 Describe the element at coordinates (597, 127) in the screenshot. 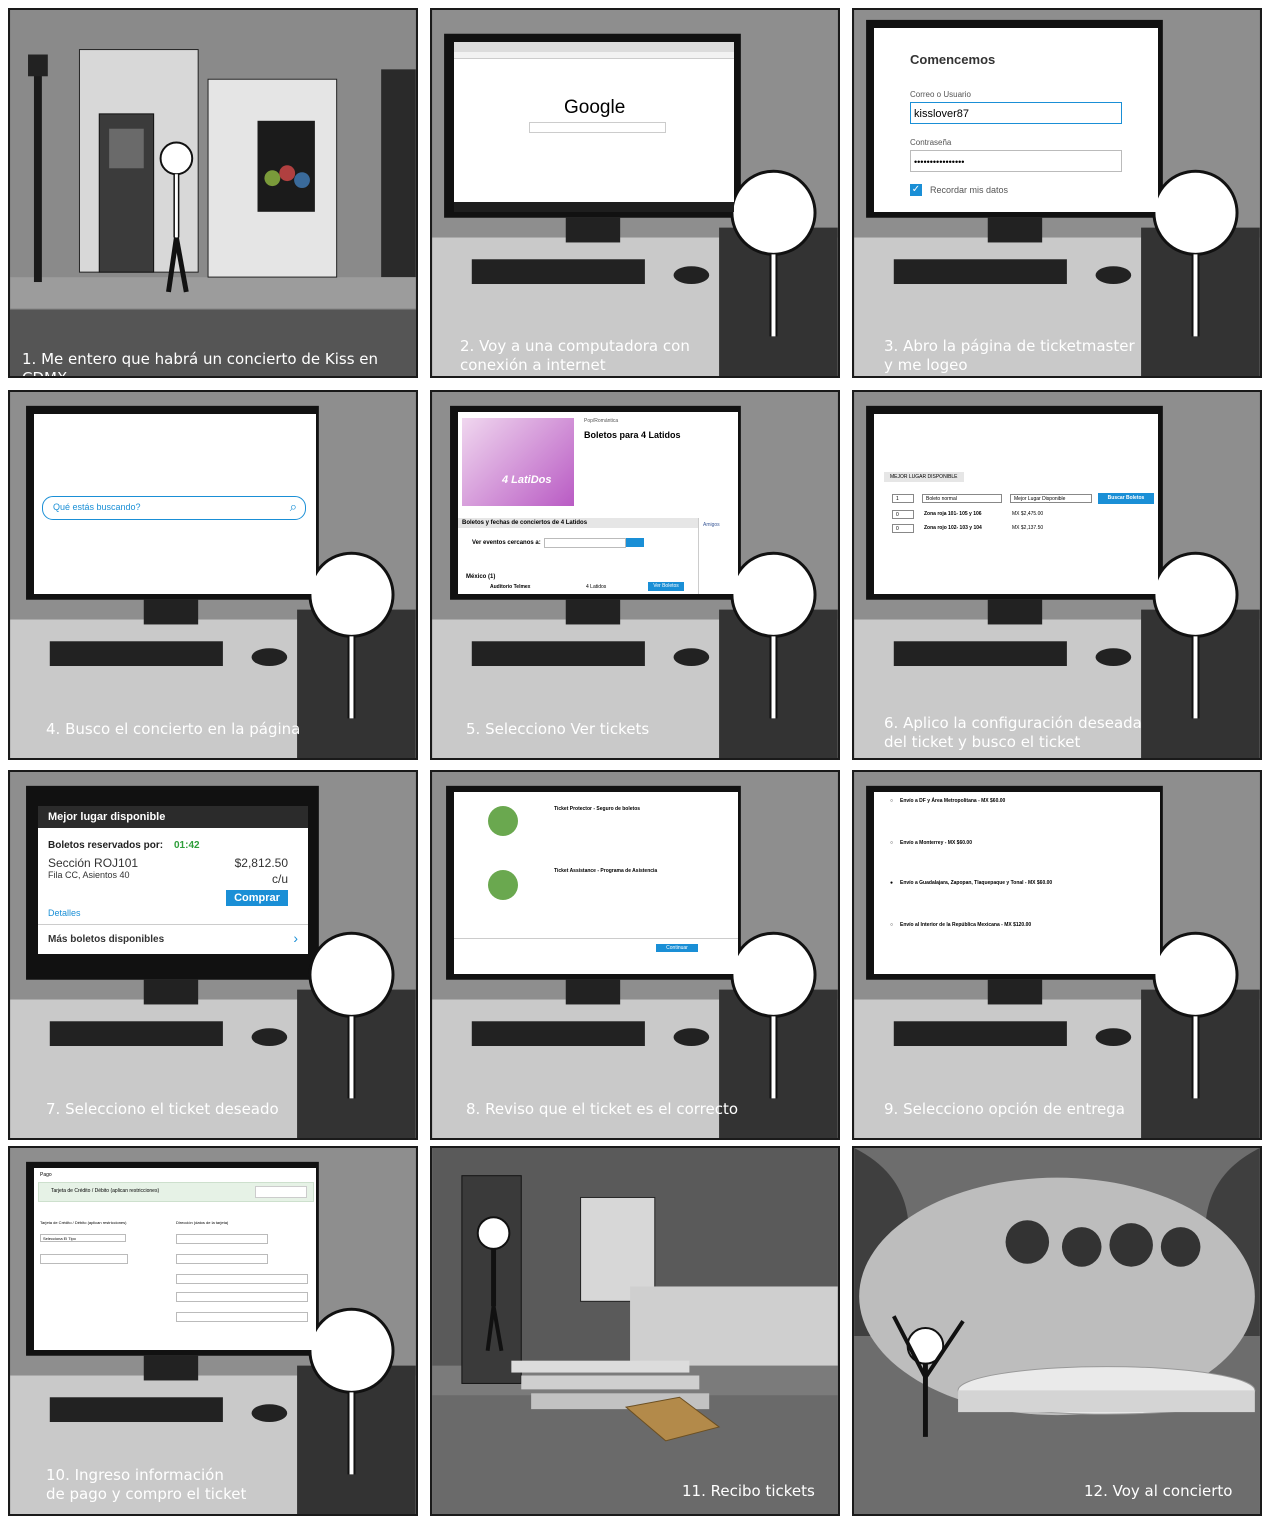

I see `google-search-box` at that location.